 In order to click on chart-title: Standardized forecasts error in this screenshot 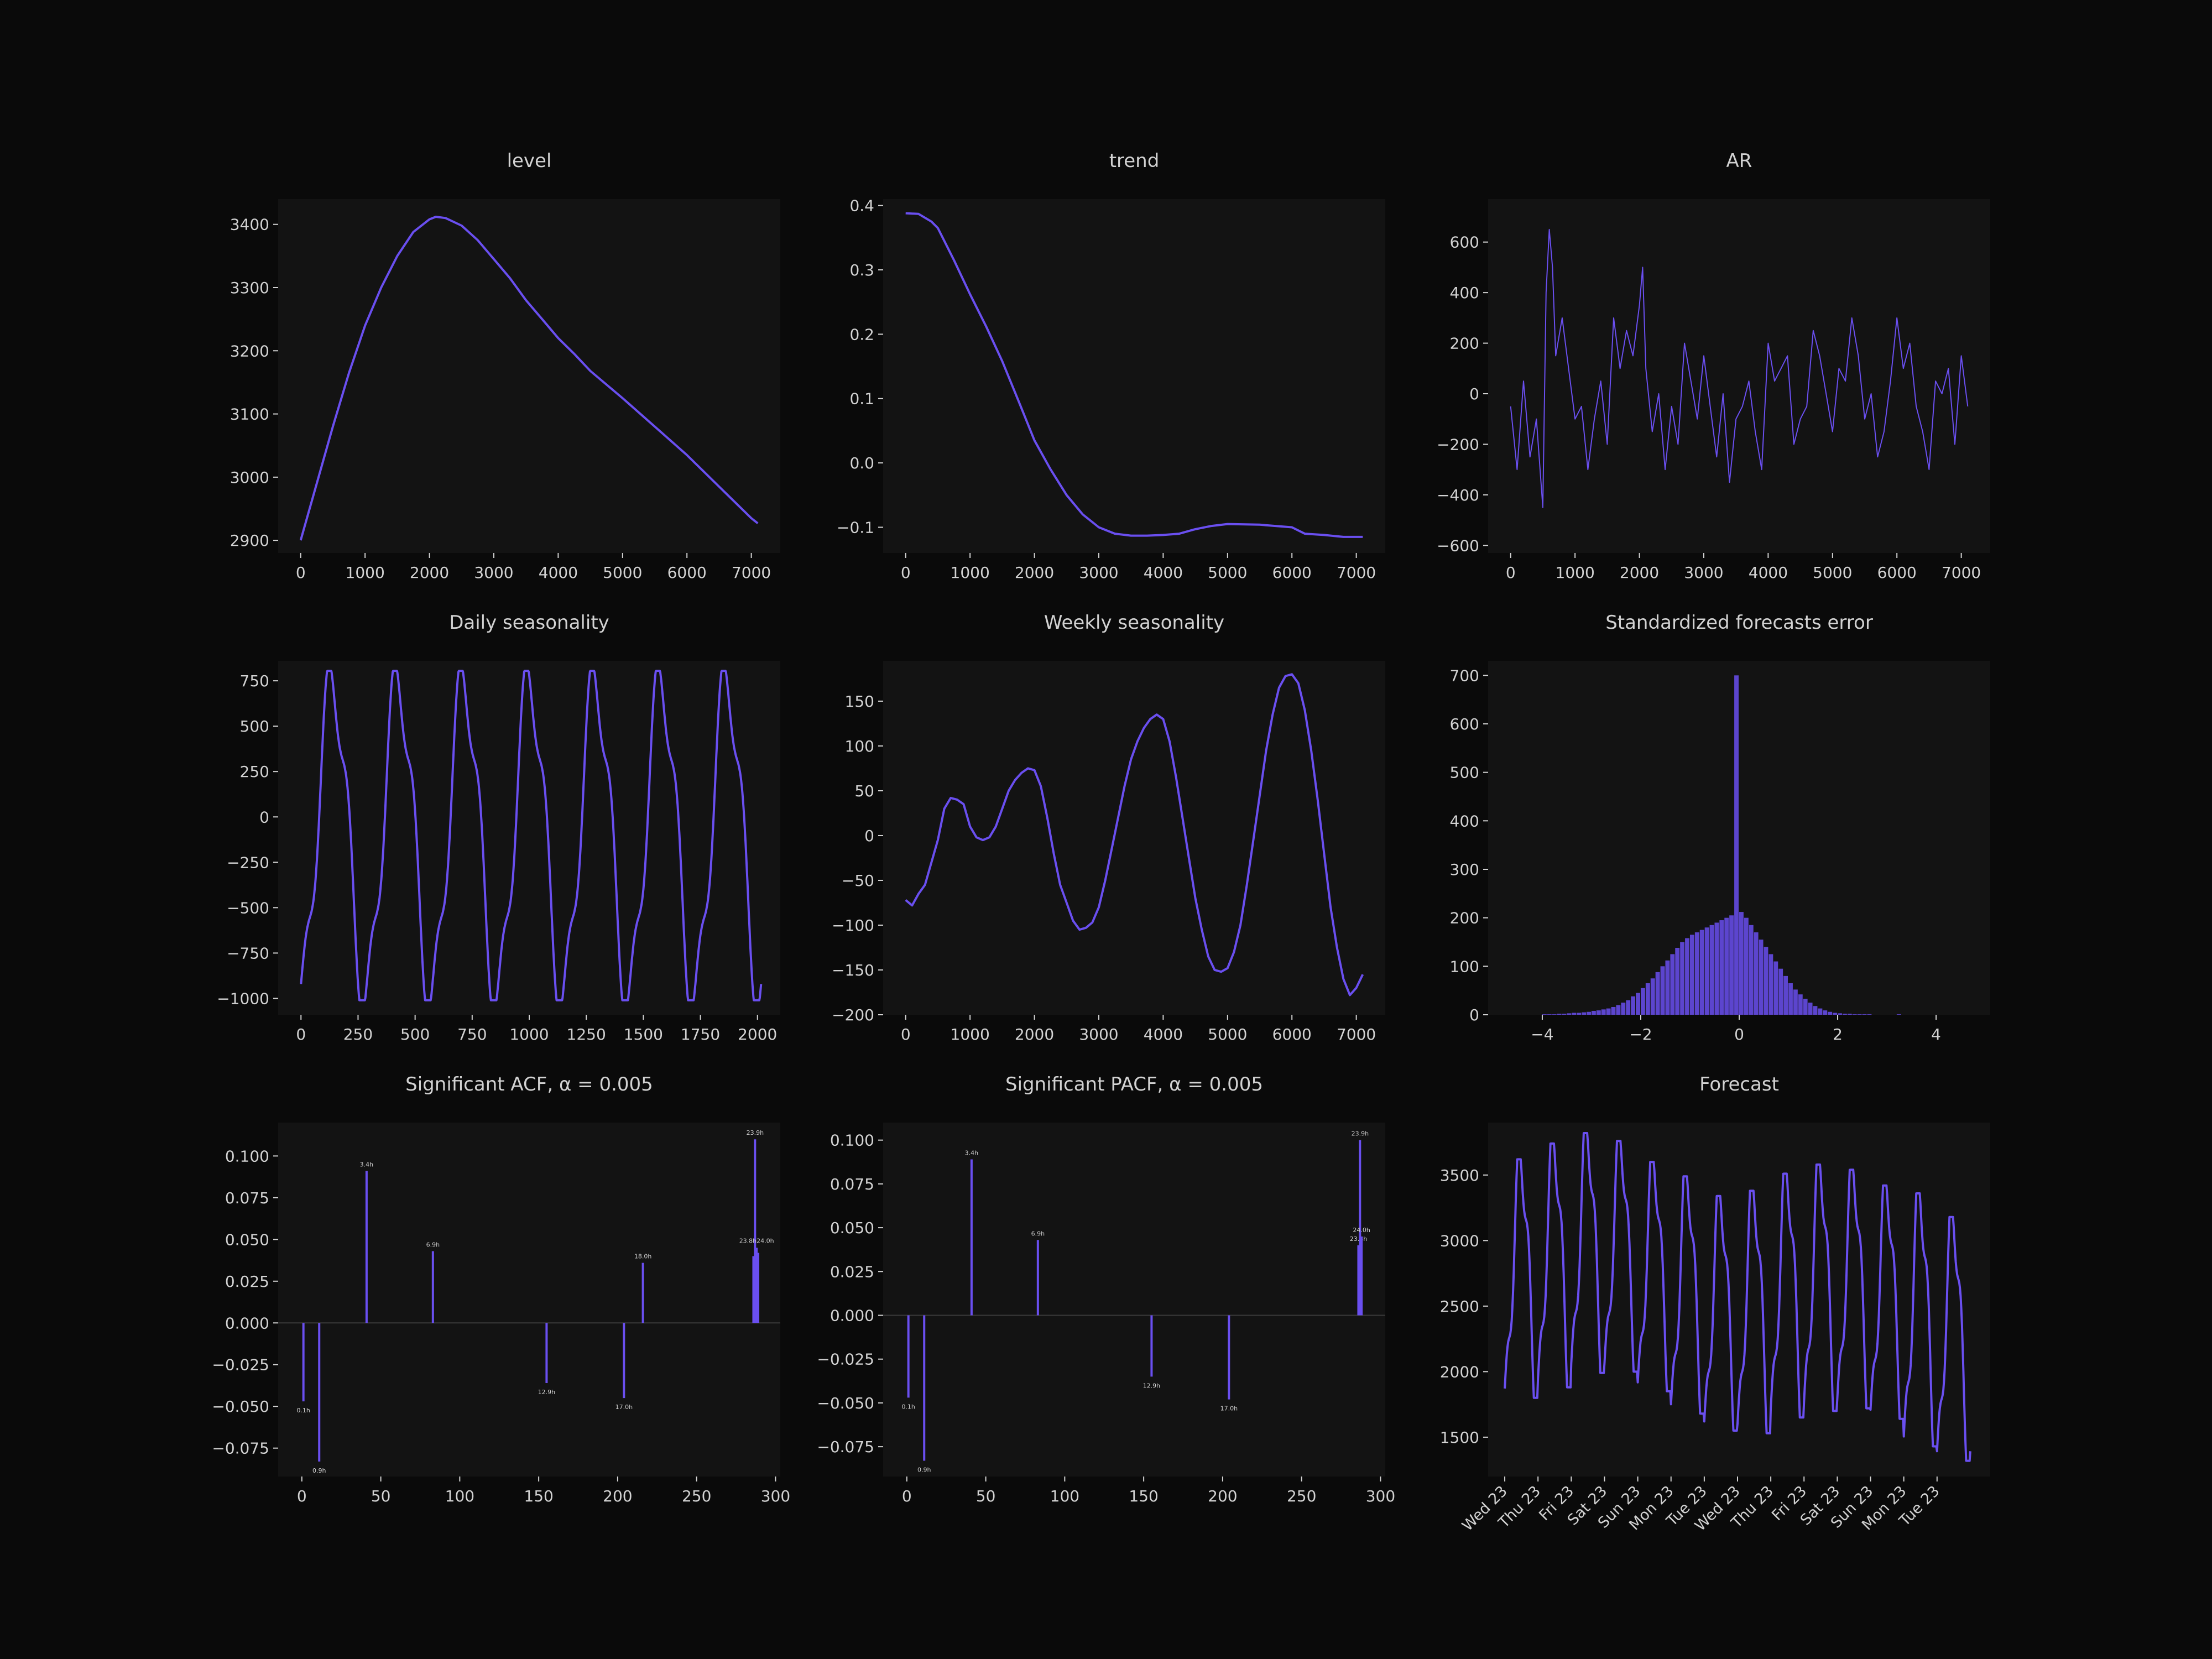, I will do `click(1739, 623)`.